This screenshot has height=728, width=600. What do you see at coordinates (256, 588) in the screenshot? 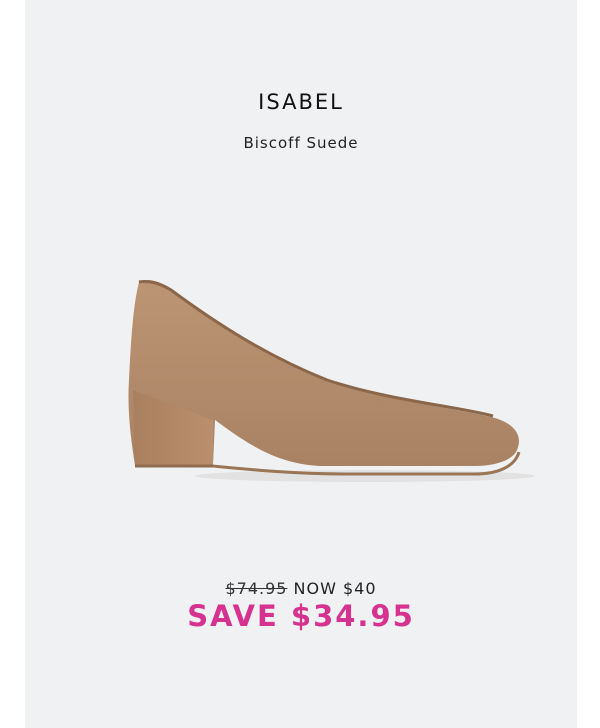
I see `original-price: $74.95` at bounding box center [256, 588].